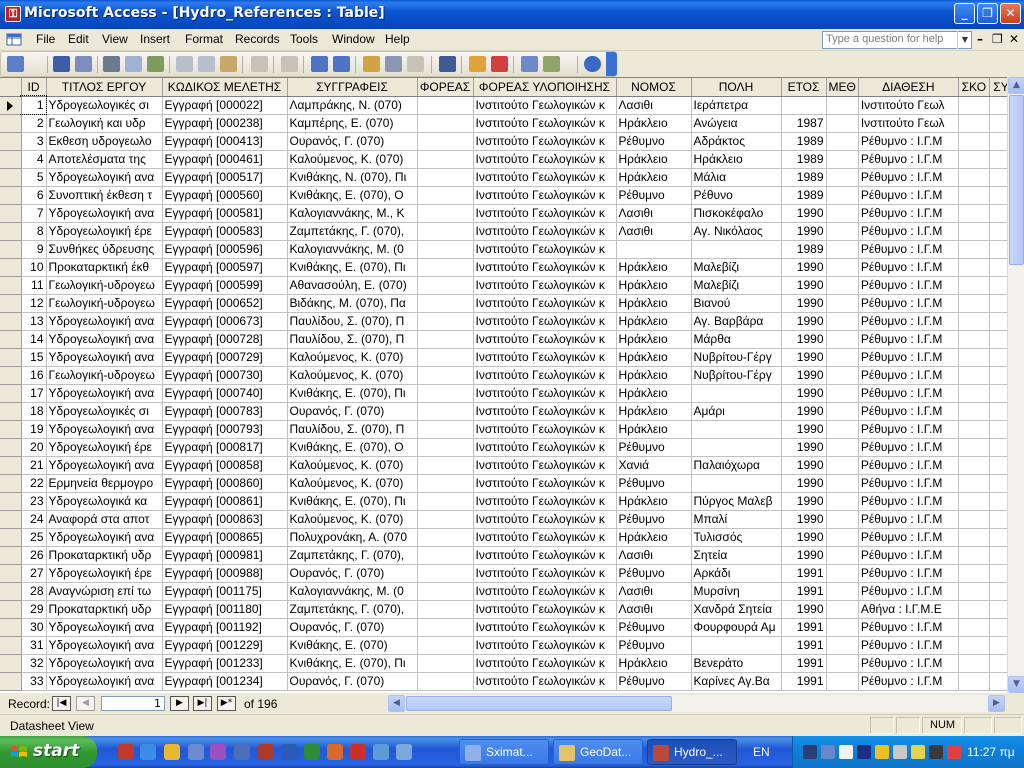 The width and height of the screenshot is (1024, 768). What do you see at coordinates (736, 681) in the screenshot?
I see `table-cell: Καρίνες Αγ.Βα` at bounding box center [736, 681].